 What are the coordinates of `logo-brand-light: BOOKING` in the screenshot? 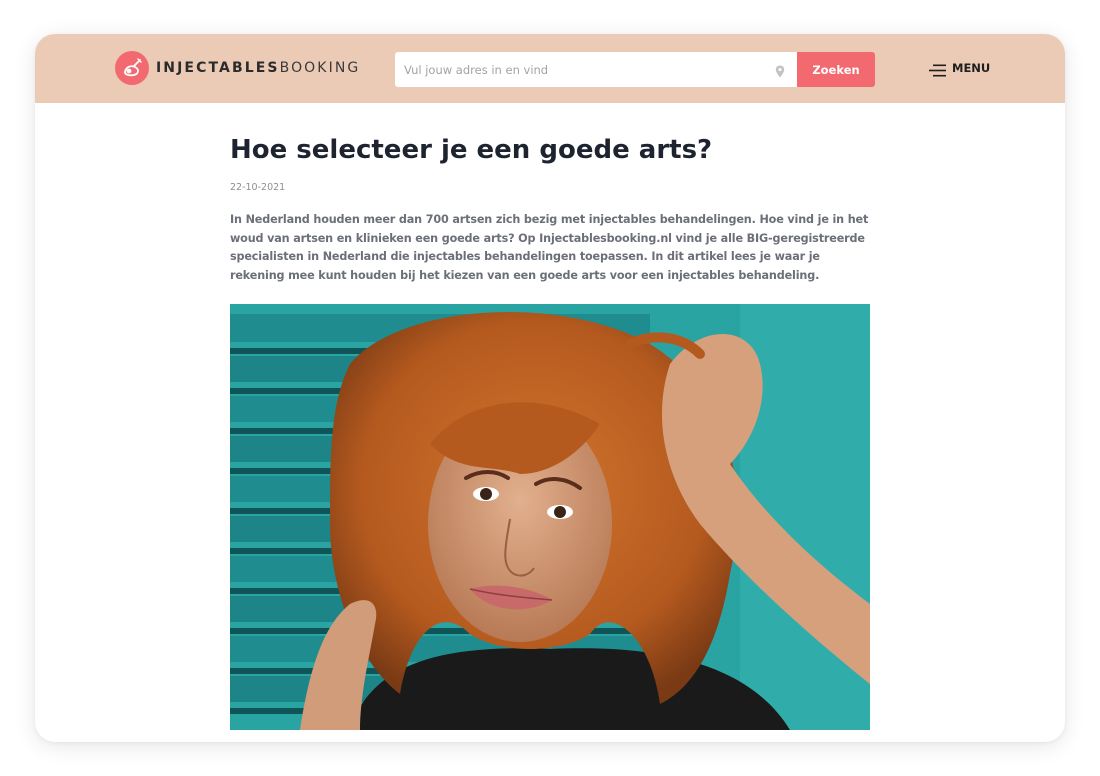 It's located at (320, 68).